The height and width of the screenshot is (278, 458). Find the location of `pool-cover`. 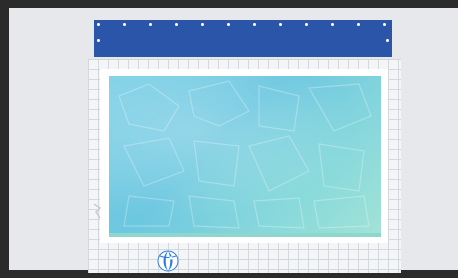

pool-cover is located at coordinates (243, 38).